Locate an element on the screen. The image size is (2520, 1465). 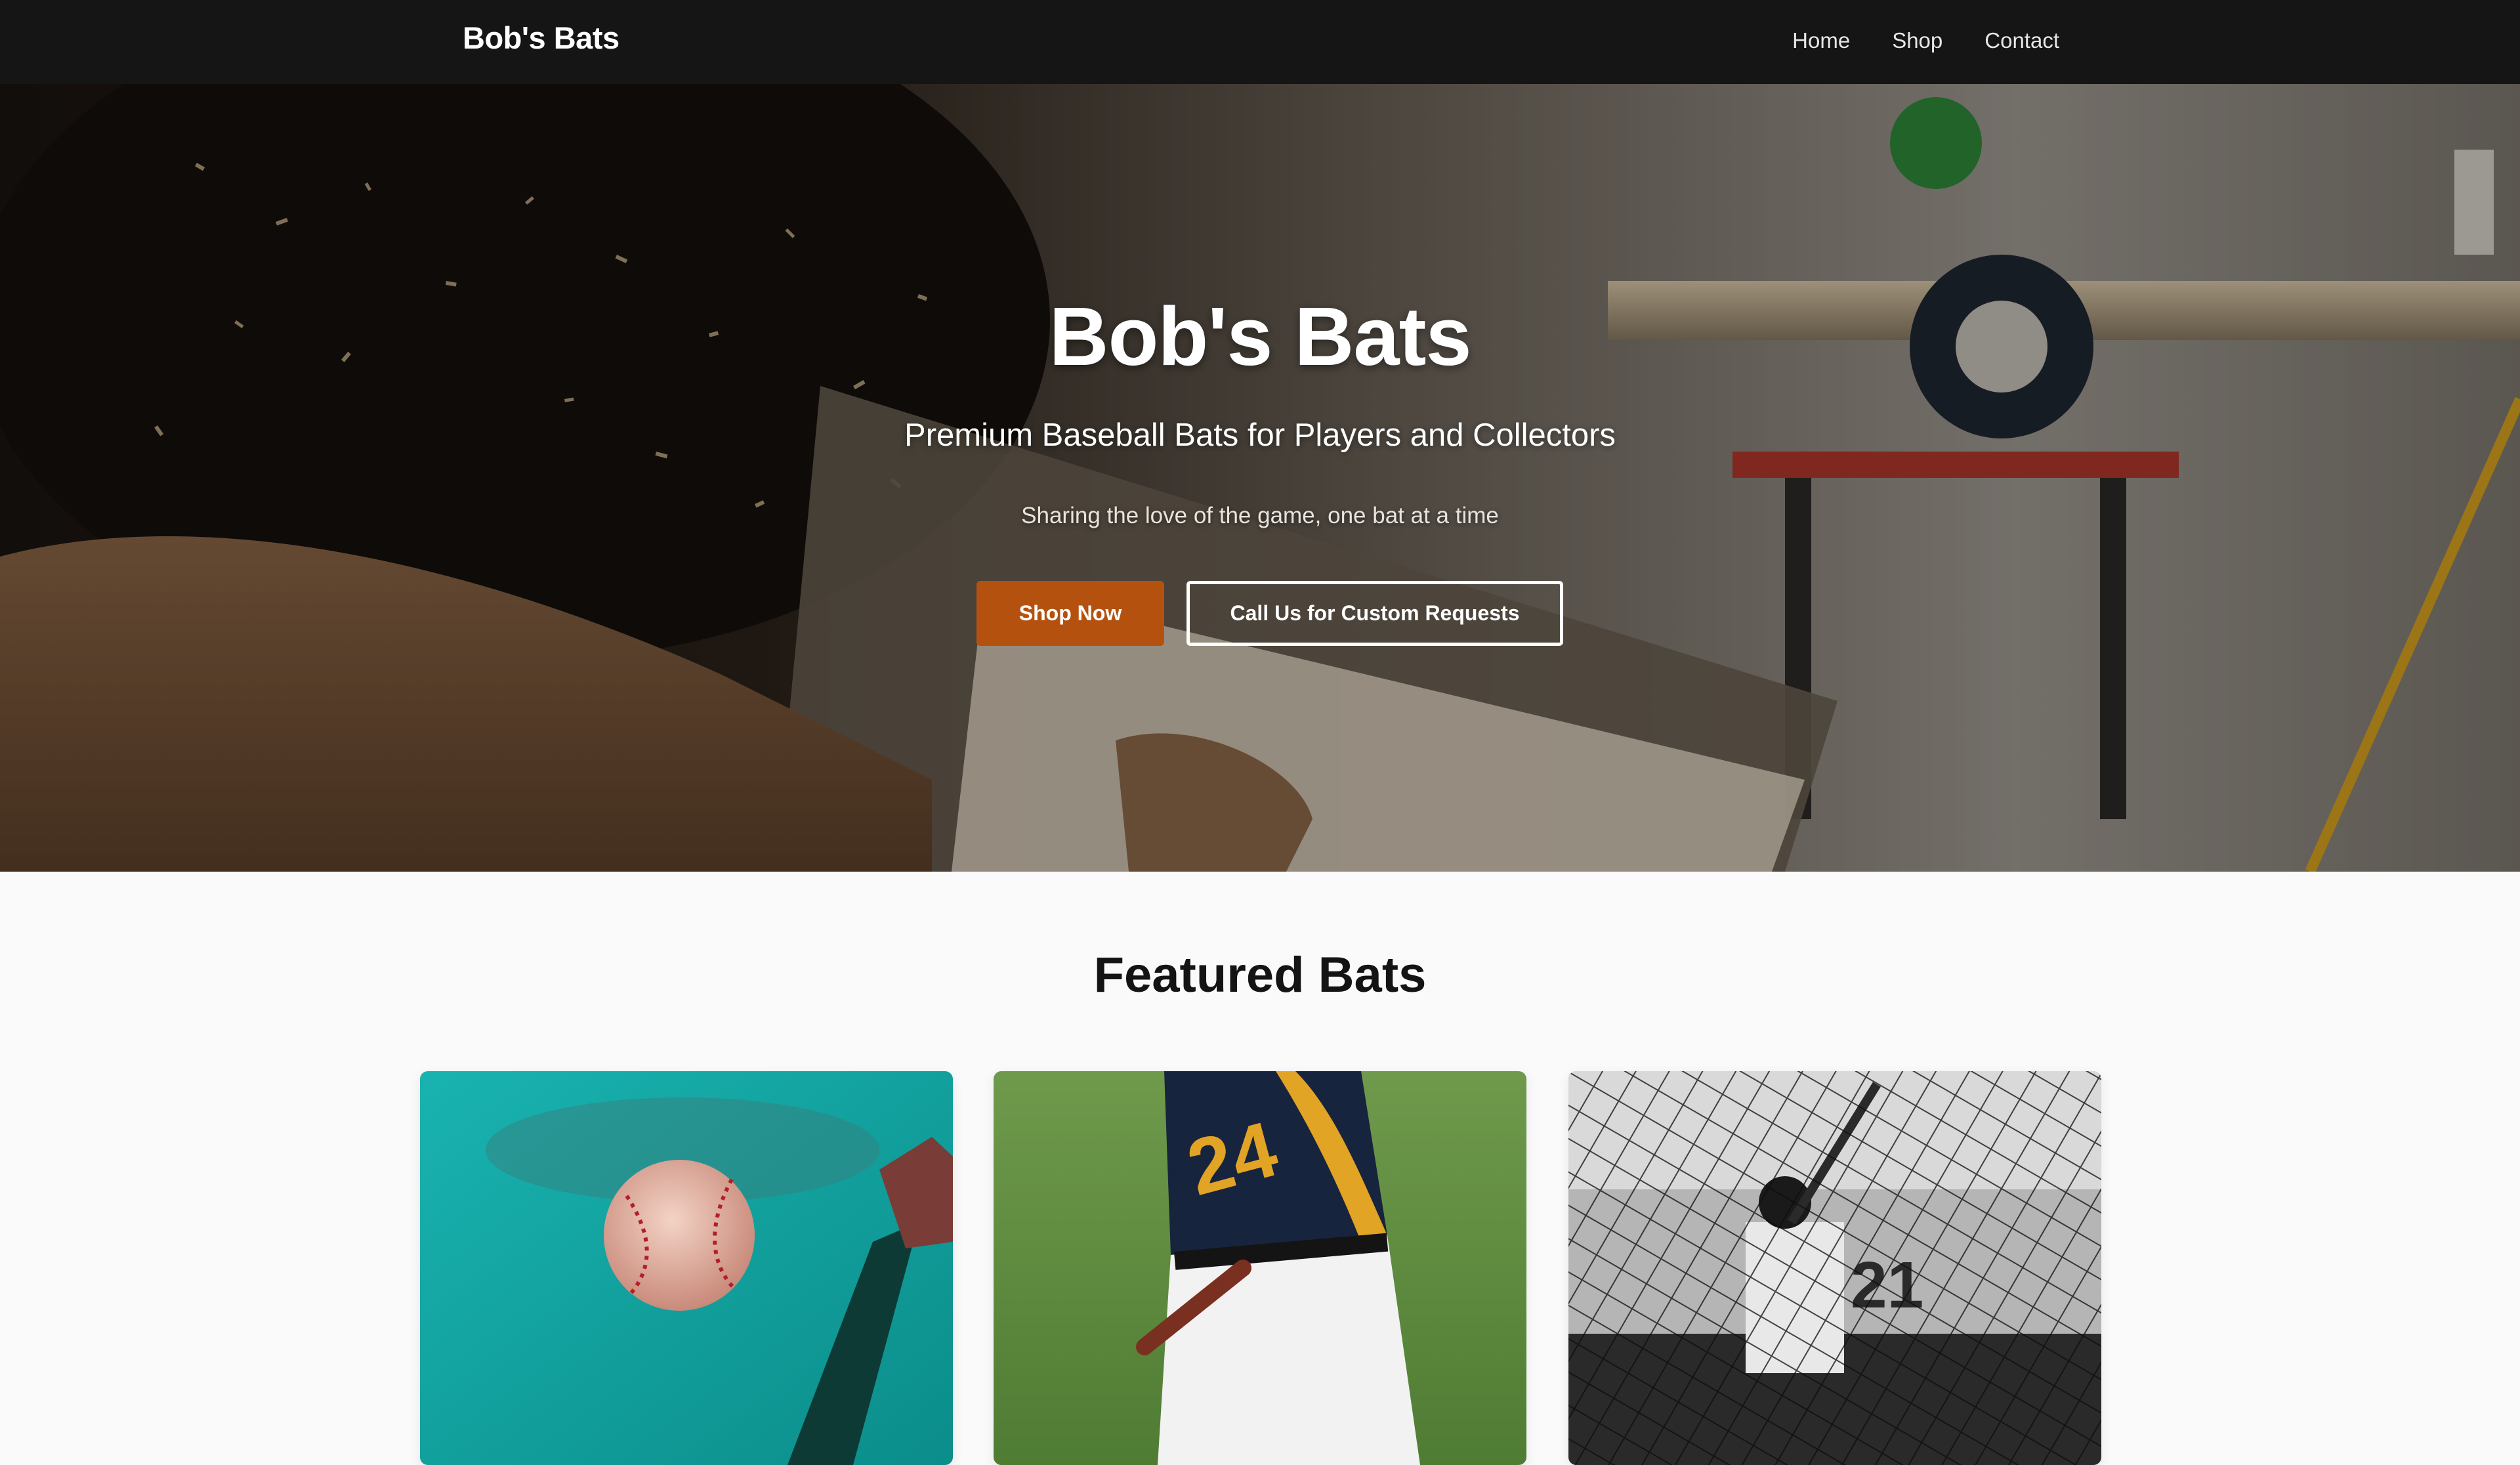
product-card-2: 24 is located at coordinates (1260, 1268).